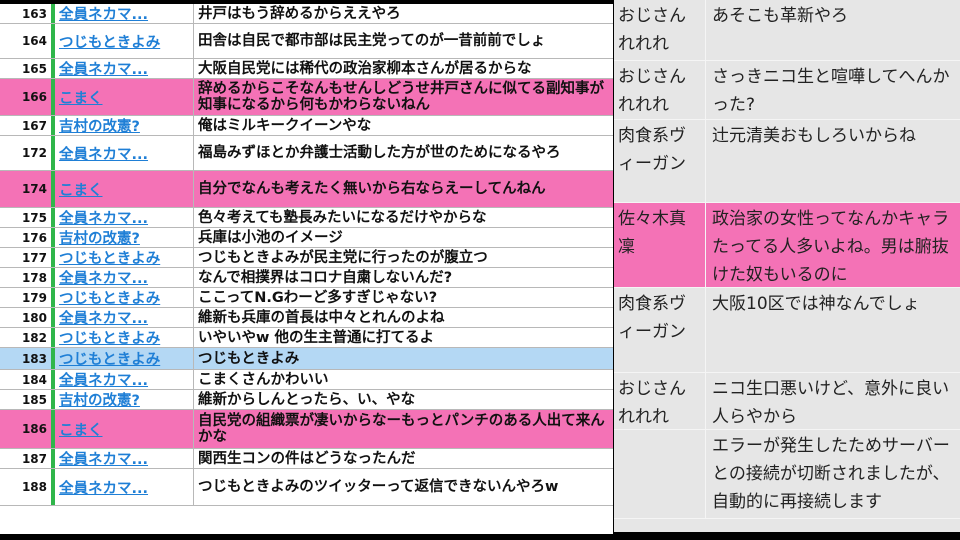  I want to click on comment-row: 174 こまく 自分でなんも考えたく無いから右ならえーしてんねん, so click(306, 189).